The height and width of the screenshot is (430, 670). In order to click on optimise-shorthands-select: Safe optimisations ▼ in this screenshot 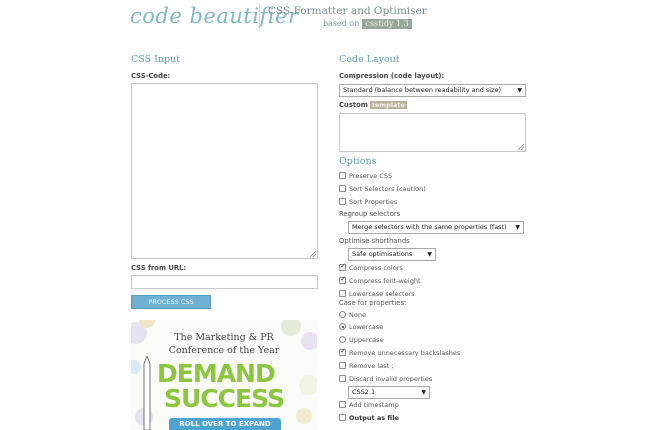, I will do `click(392, 254)`.